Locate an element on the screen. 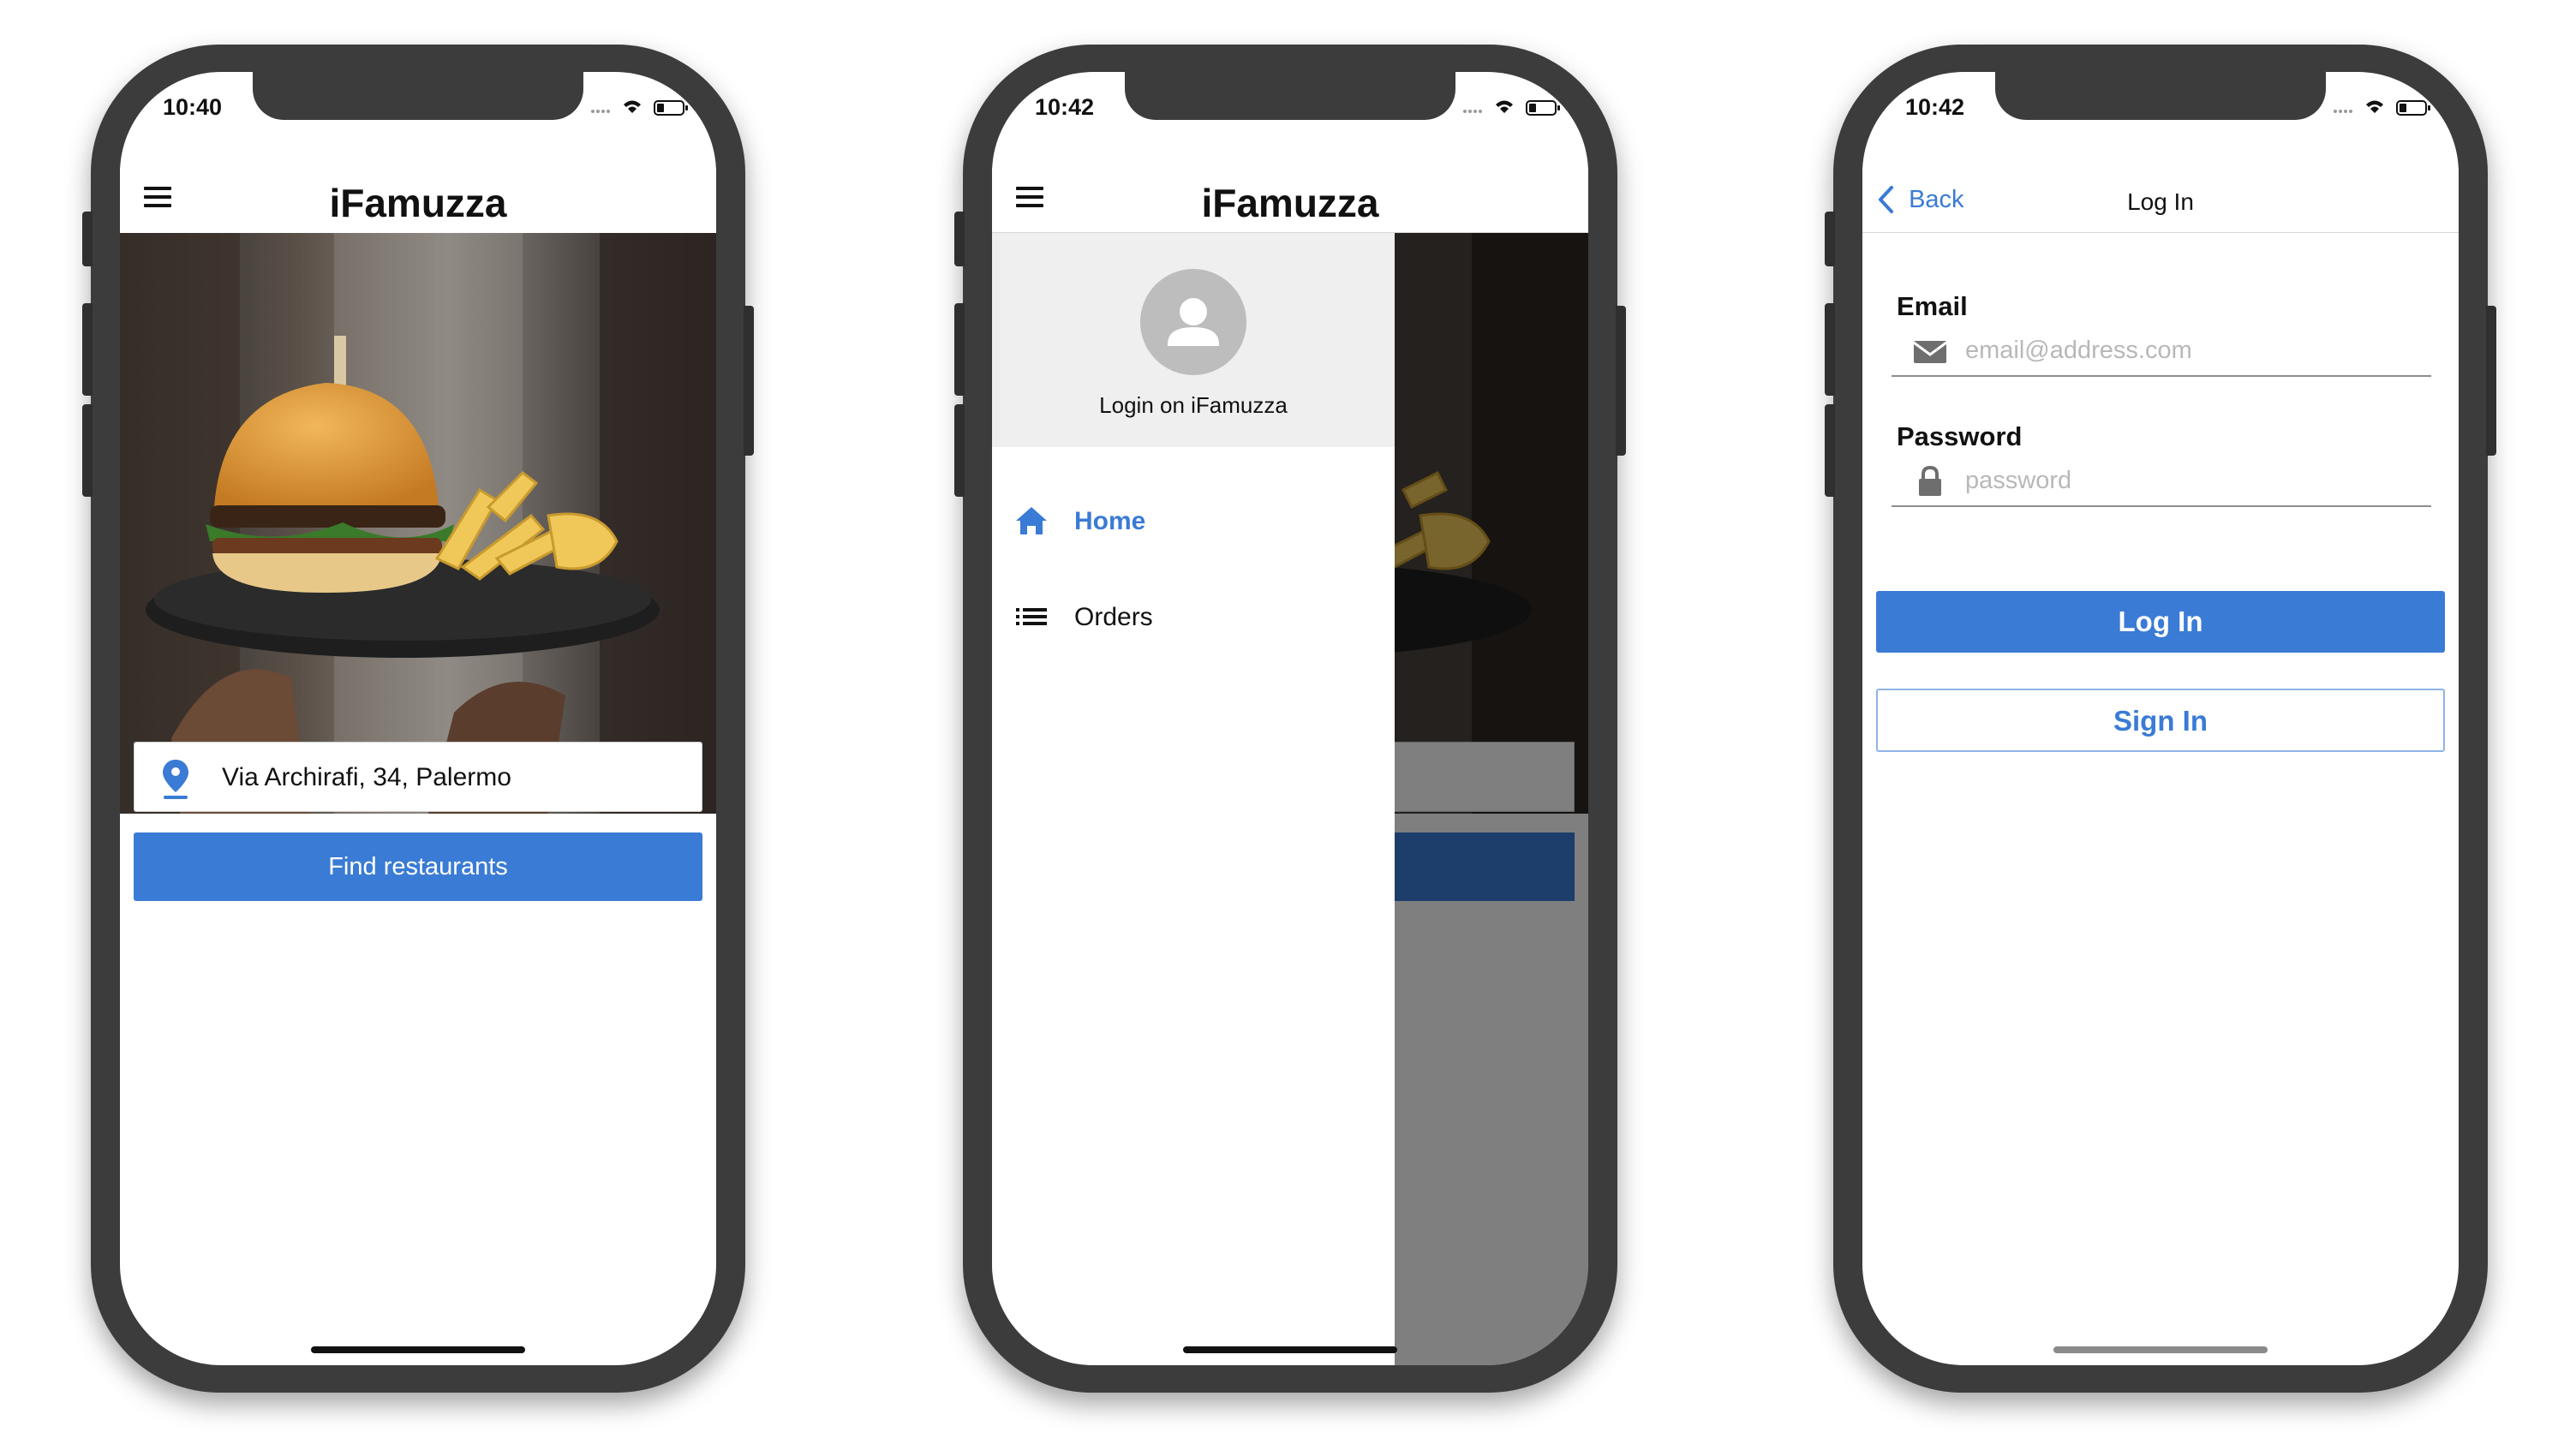 The image size is (2570, 1456). email-label: Email is located at coordinates (1933, 306).